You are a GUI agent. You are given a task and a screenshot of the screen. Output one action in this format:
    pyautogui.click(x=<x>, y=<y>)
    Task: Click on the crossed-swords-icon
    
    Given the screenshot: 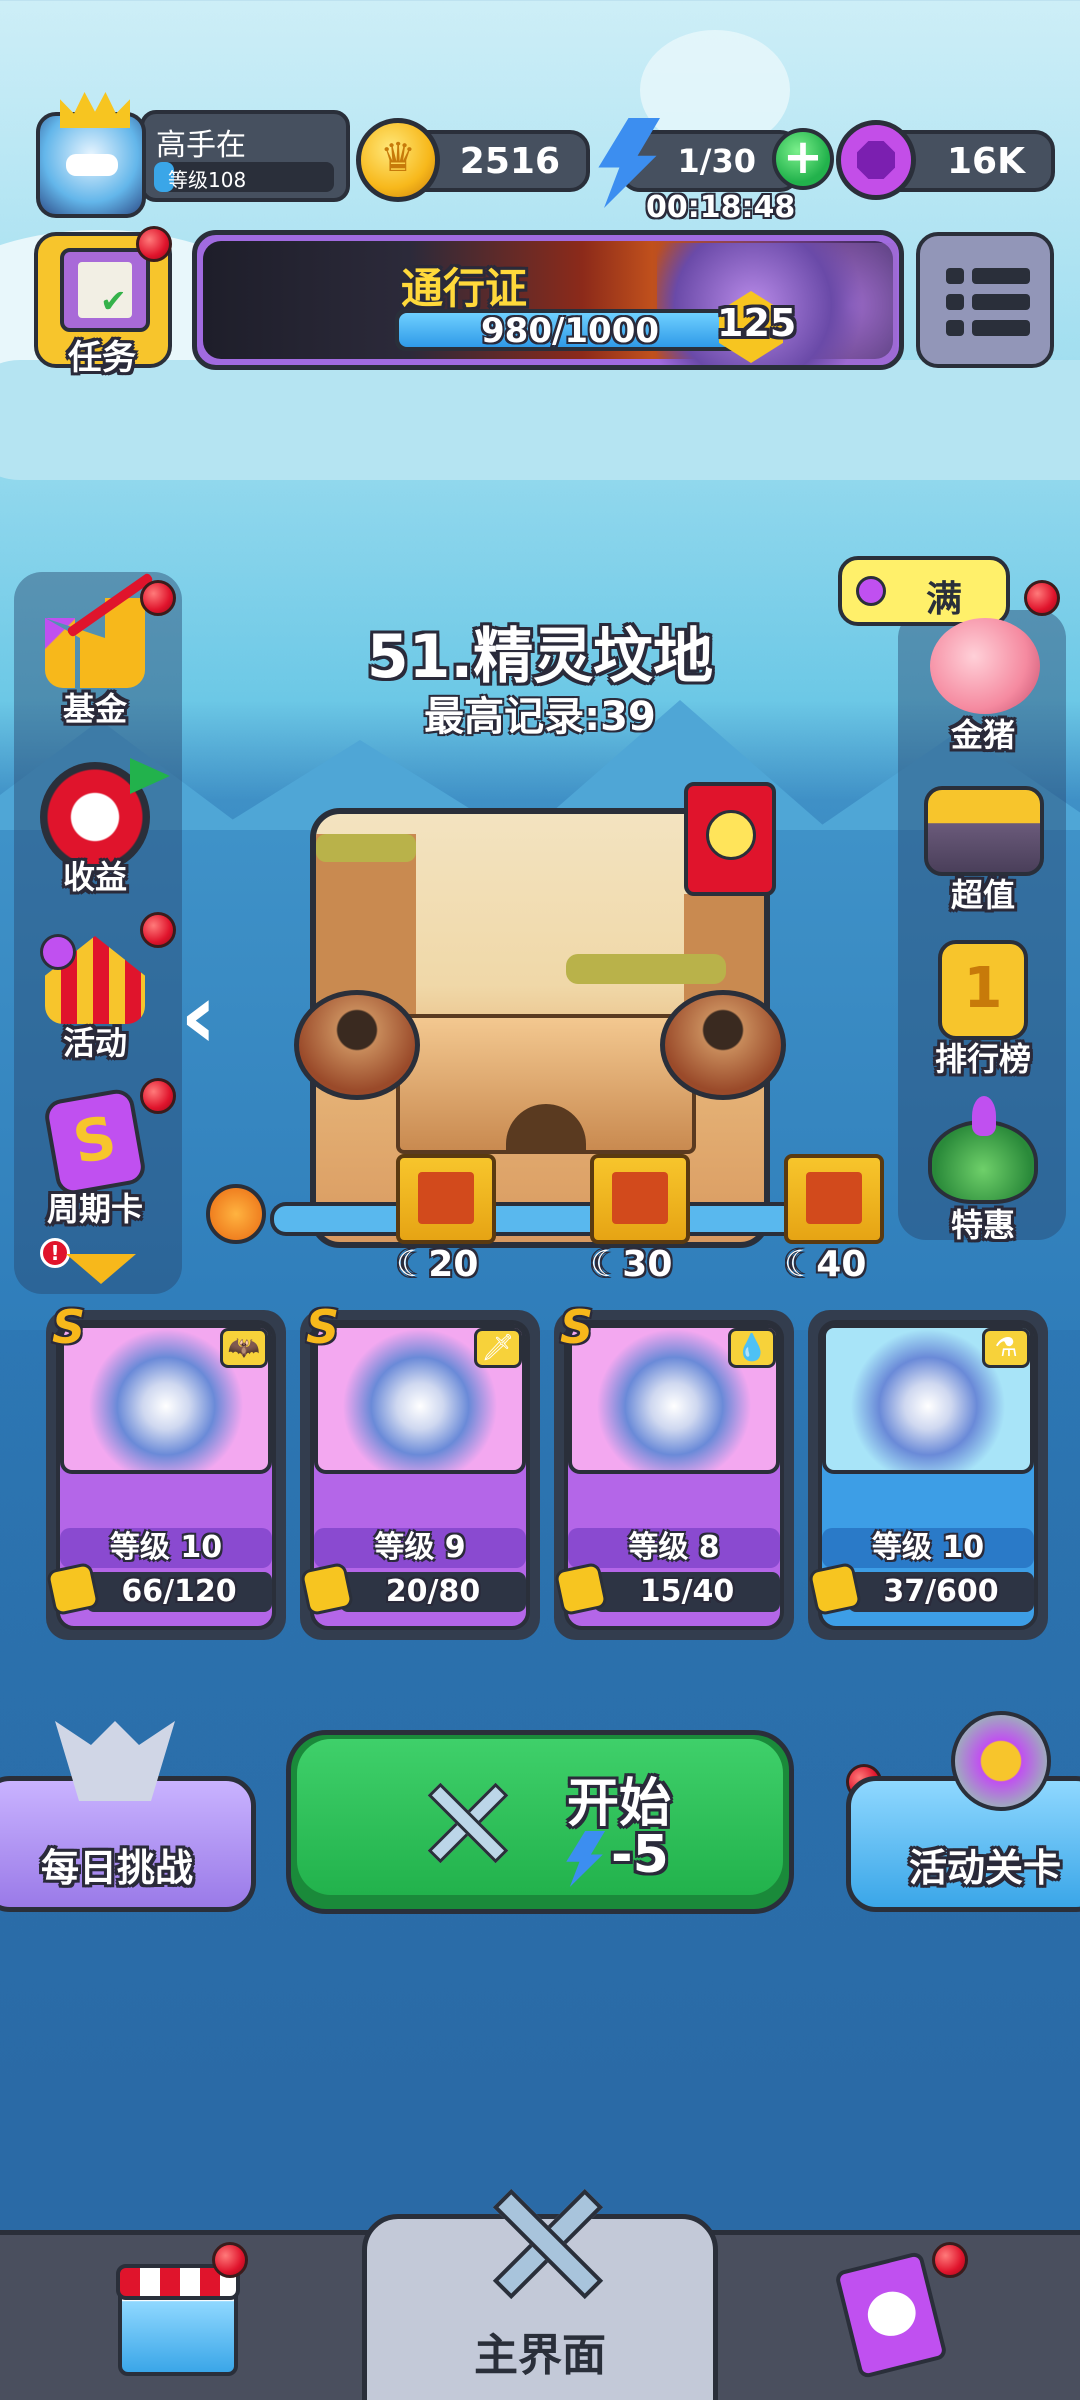 What is the action you would take?
    pyautogui.click(x=466, y=1820)
    